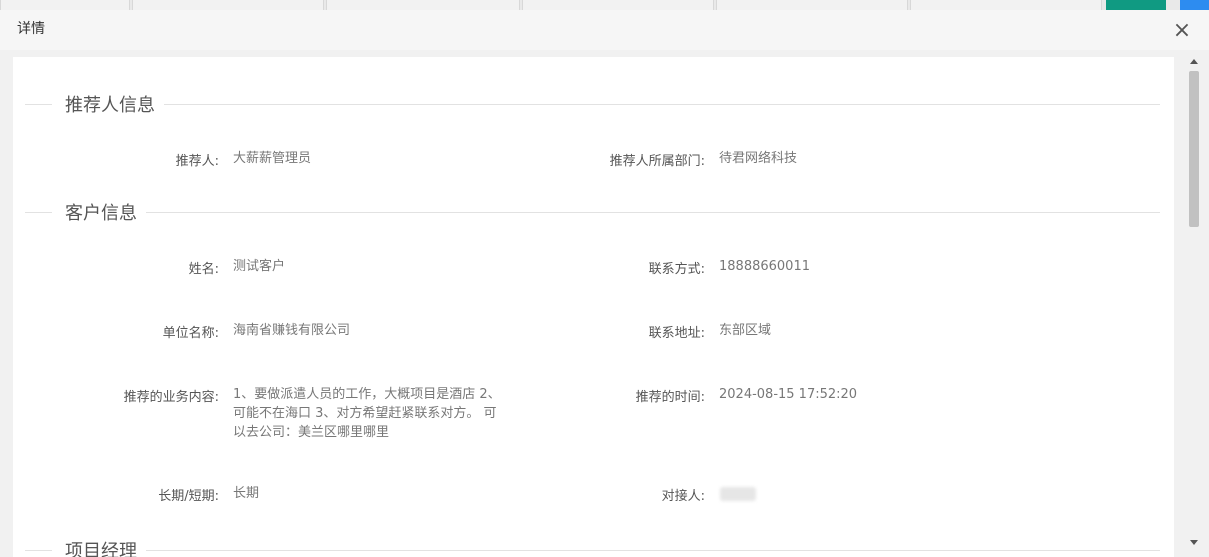 This screenshot has width=1209, height=557. What do you see at coordinates (683, 496) in the screenshot?
I see `liaison-label: 对接人:` at bounding box center [683, 496].